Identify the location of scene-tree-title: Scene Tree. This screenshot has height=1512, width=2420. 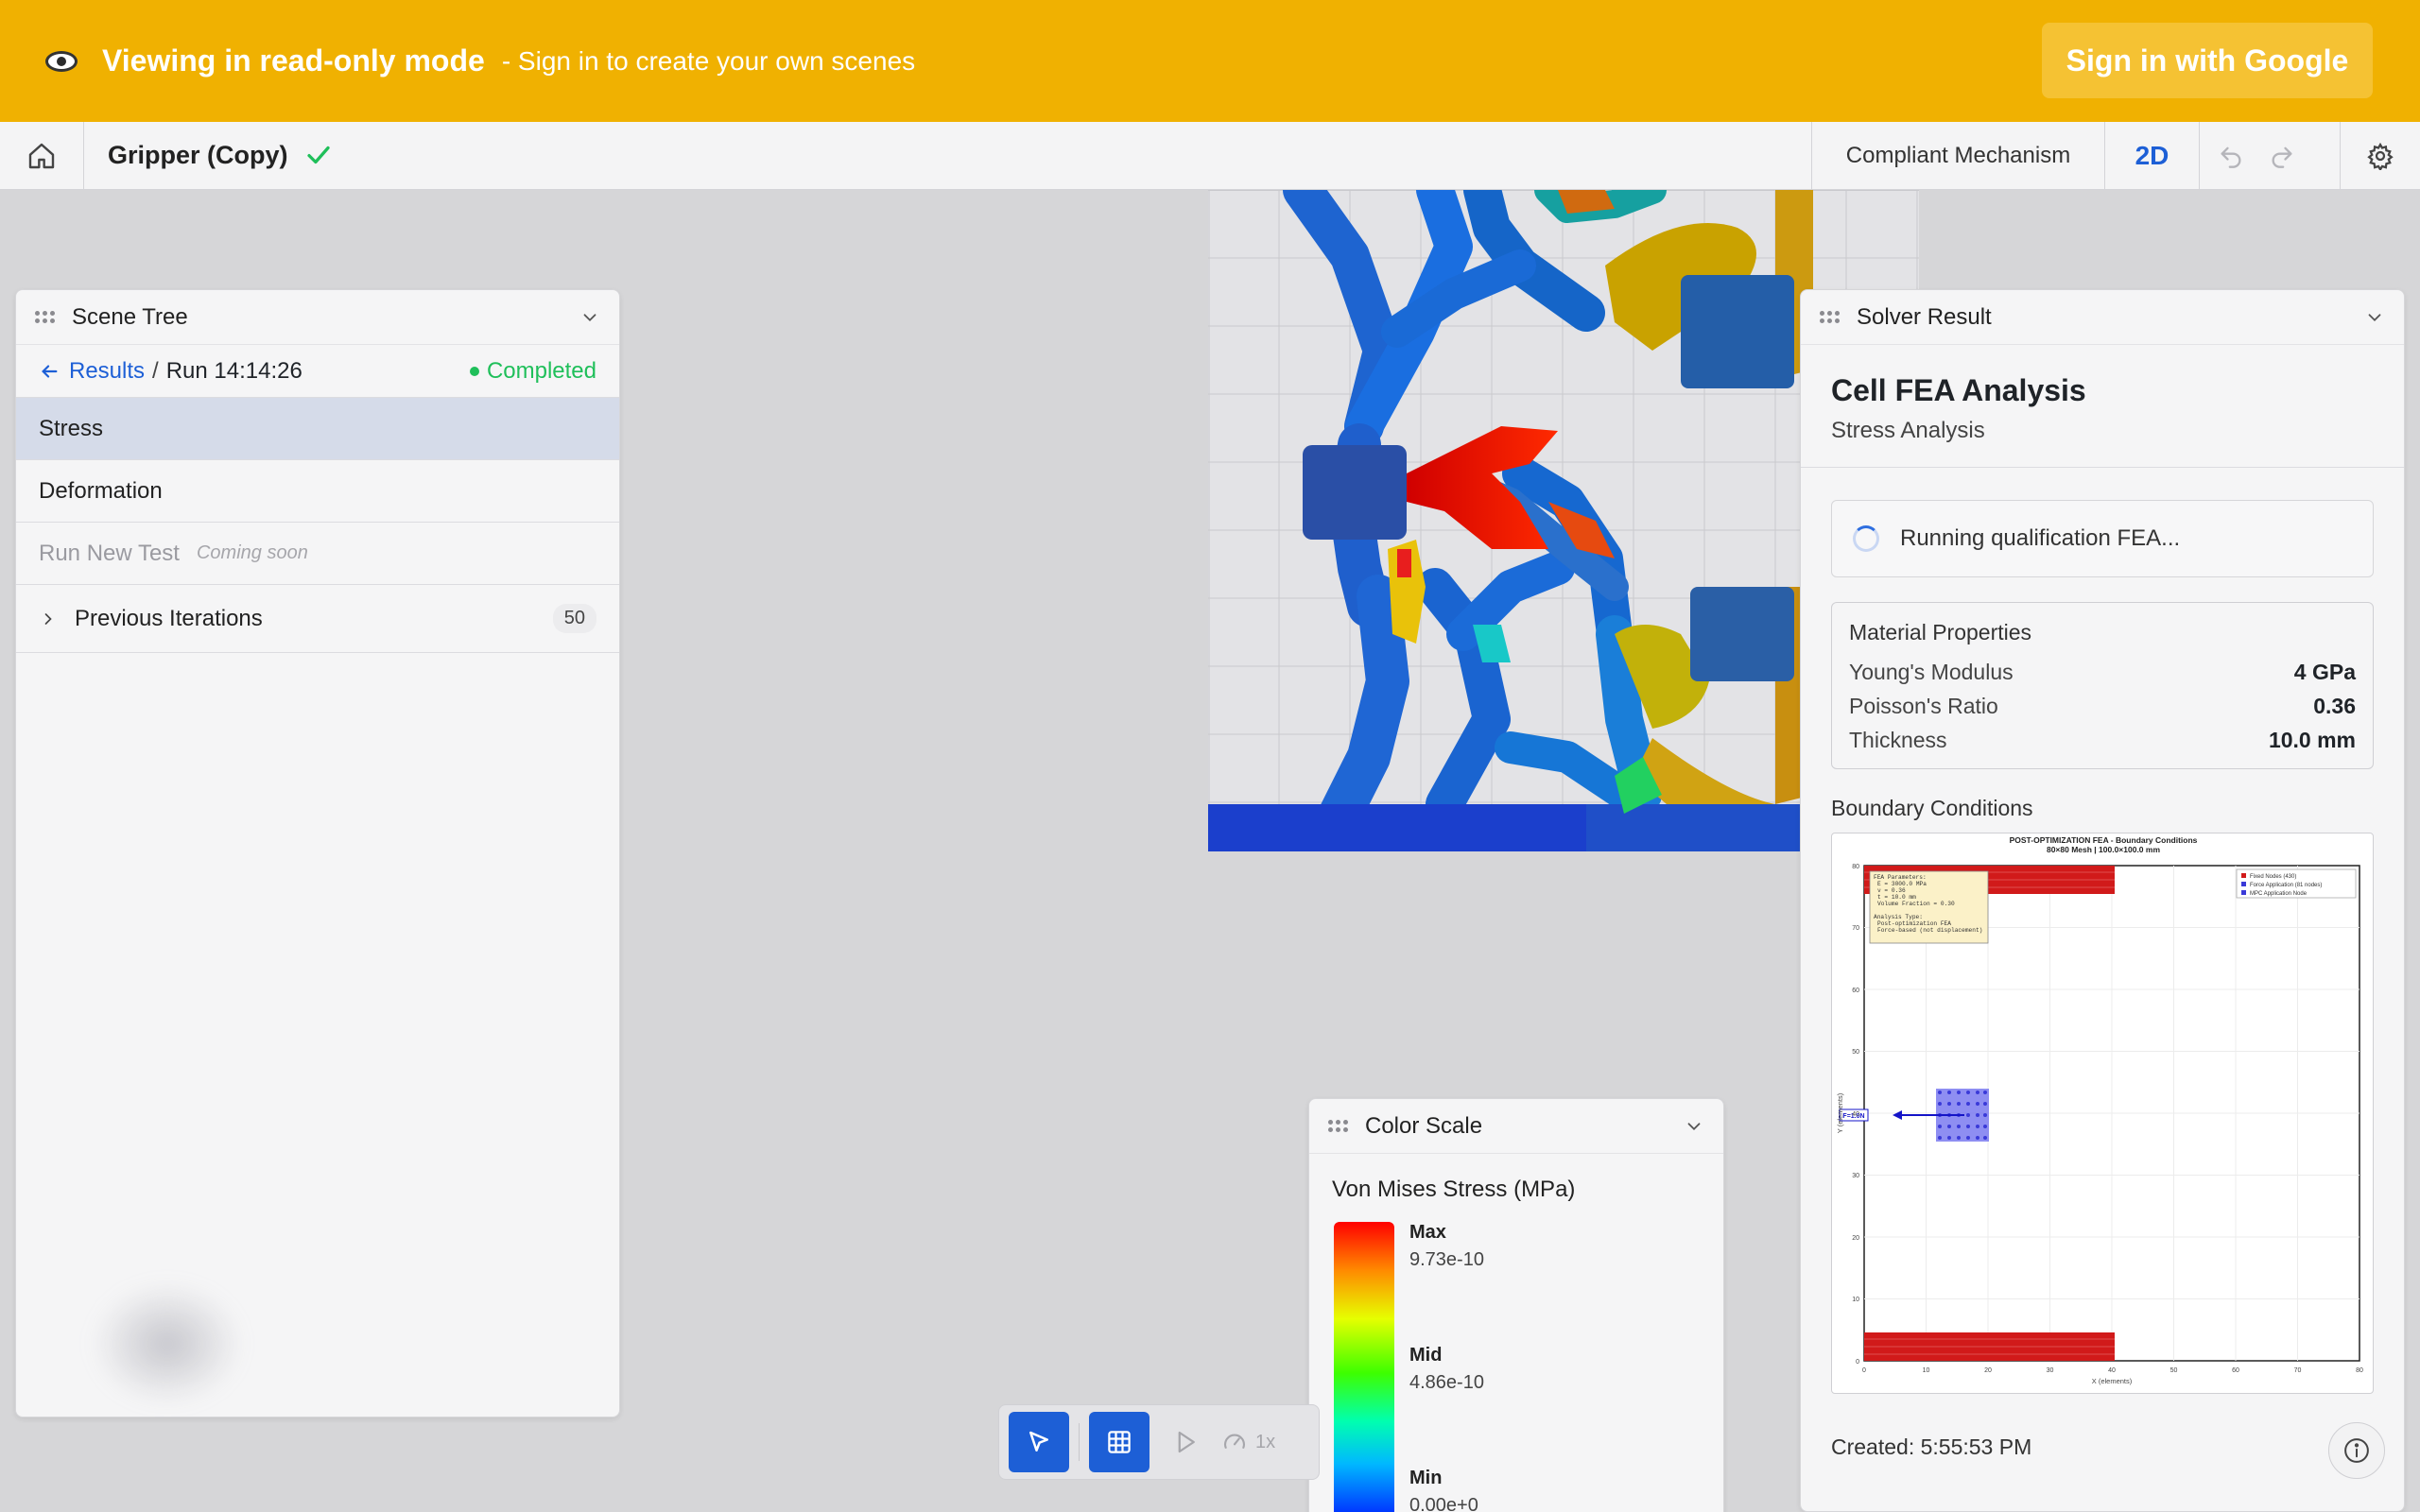
(130, 316).